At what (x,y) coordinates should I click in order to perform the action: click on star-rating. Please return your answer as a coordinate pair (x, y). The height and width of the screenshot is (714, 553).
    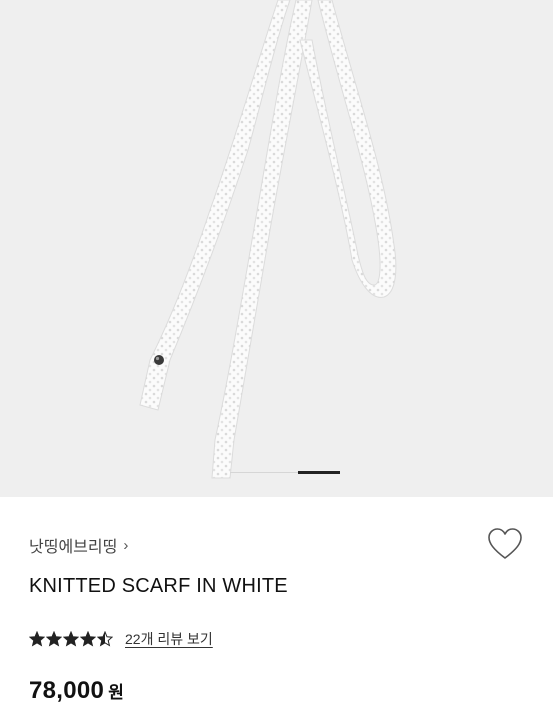
    Looking at the image, I should click on (71, 639).